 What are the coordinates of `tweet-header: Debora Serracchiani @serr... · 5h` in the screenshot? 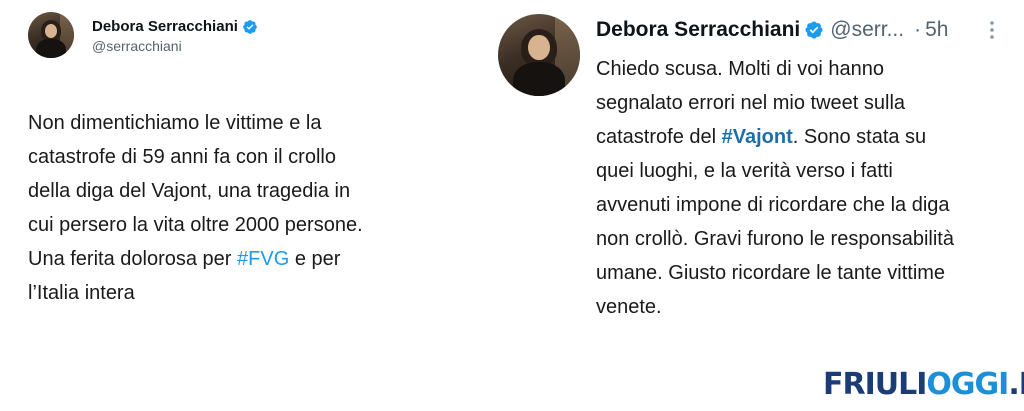 It's located at (772, 30).